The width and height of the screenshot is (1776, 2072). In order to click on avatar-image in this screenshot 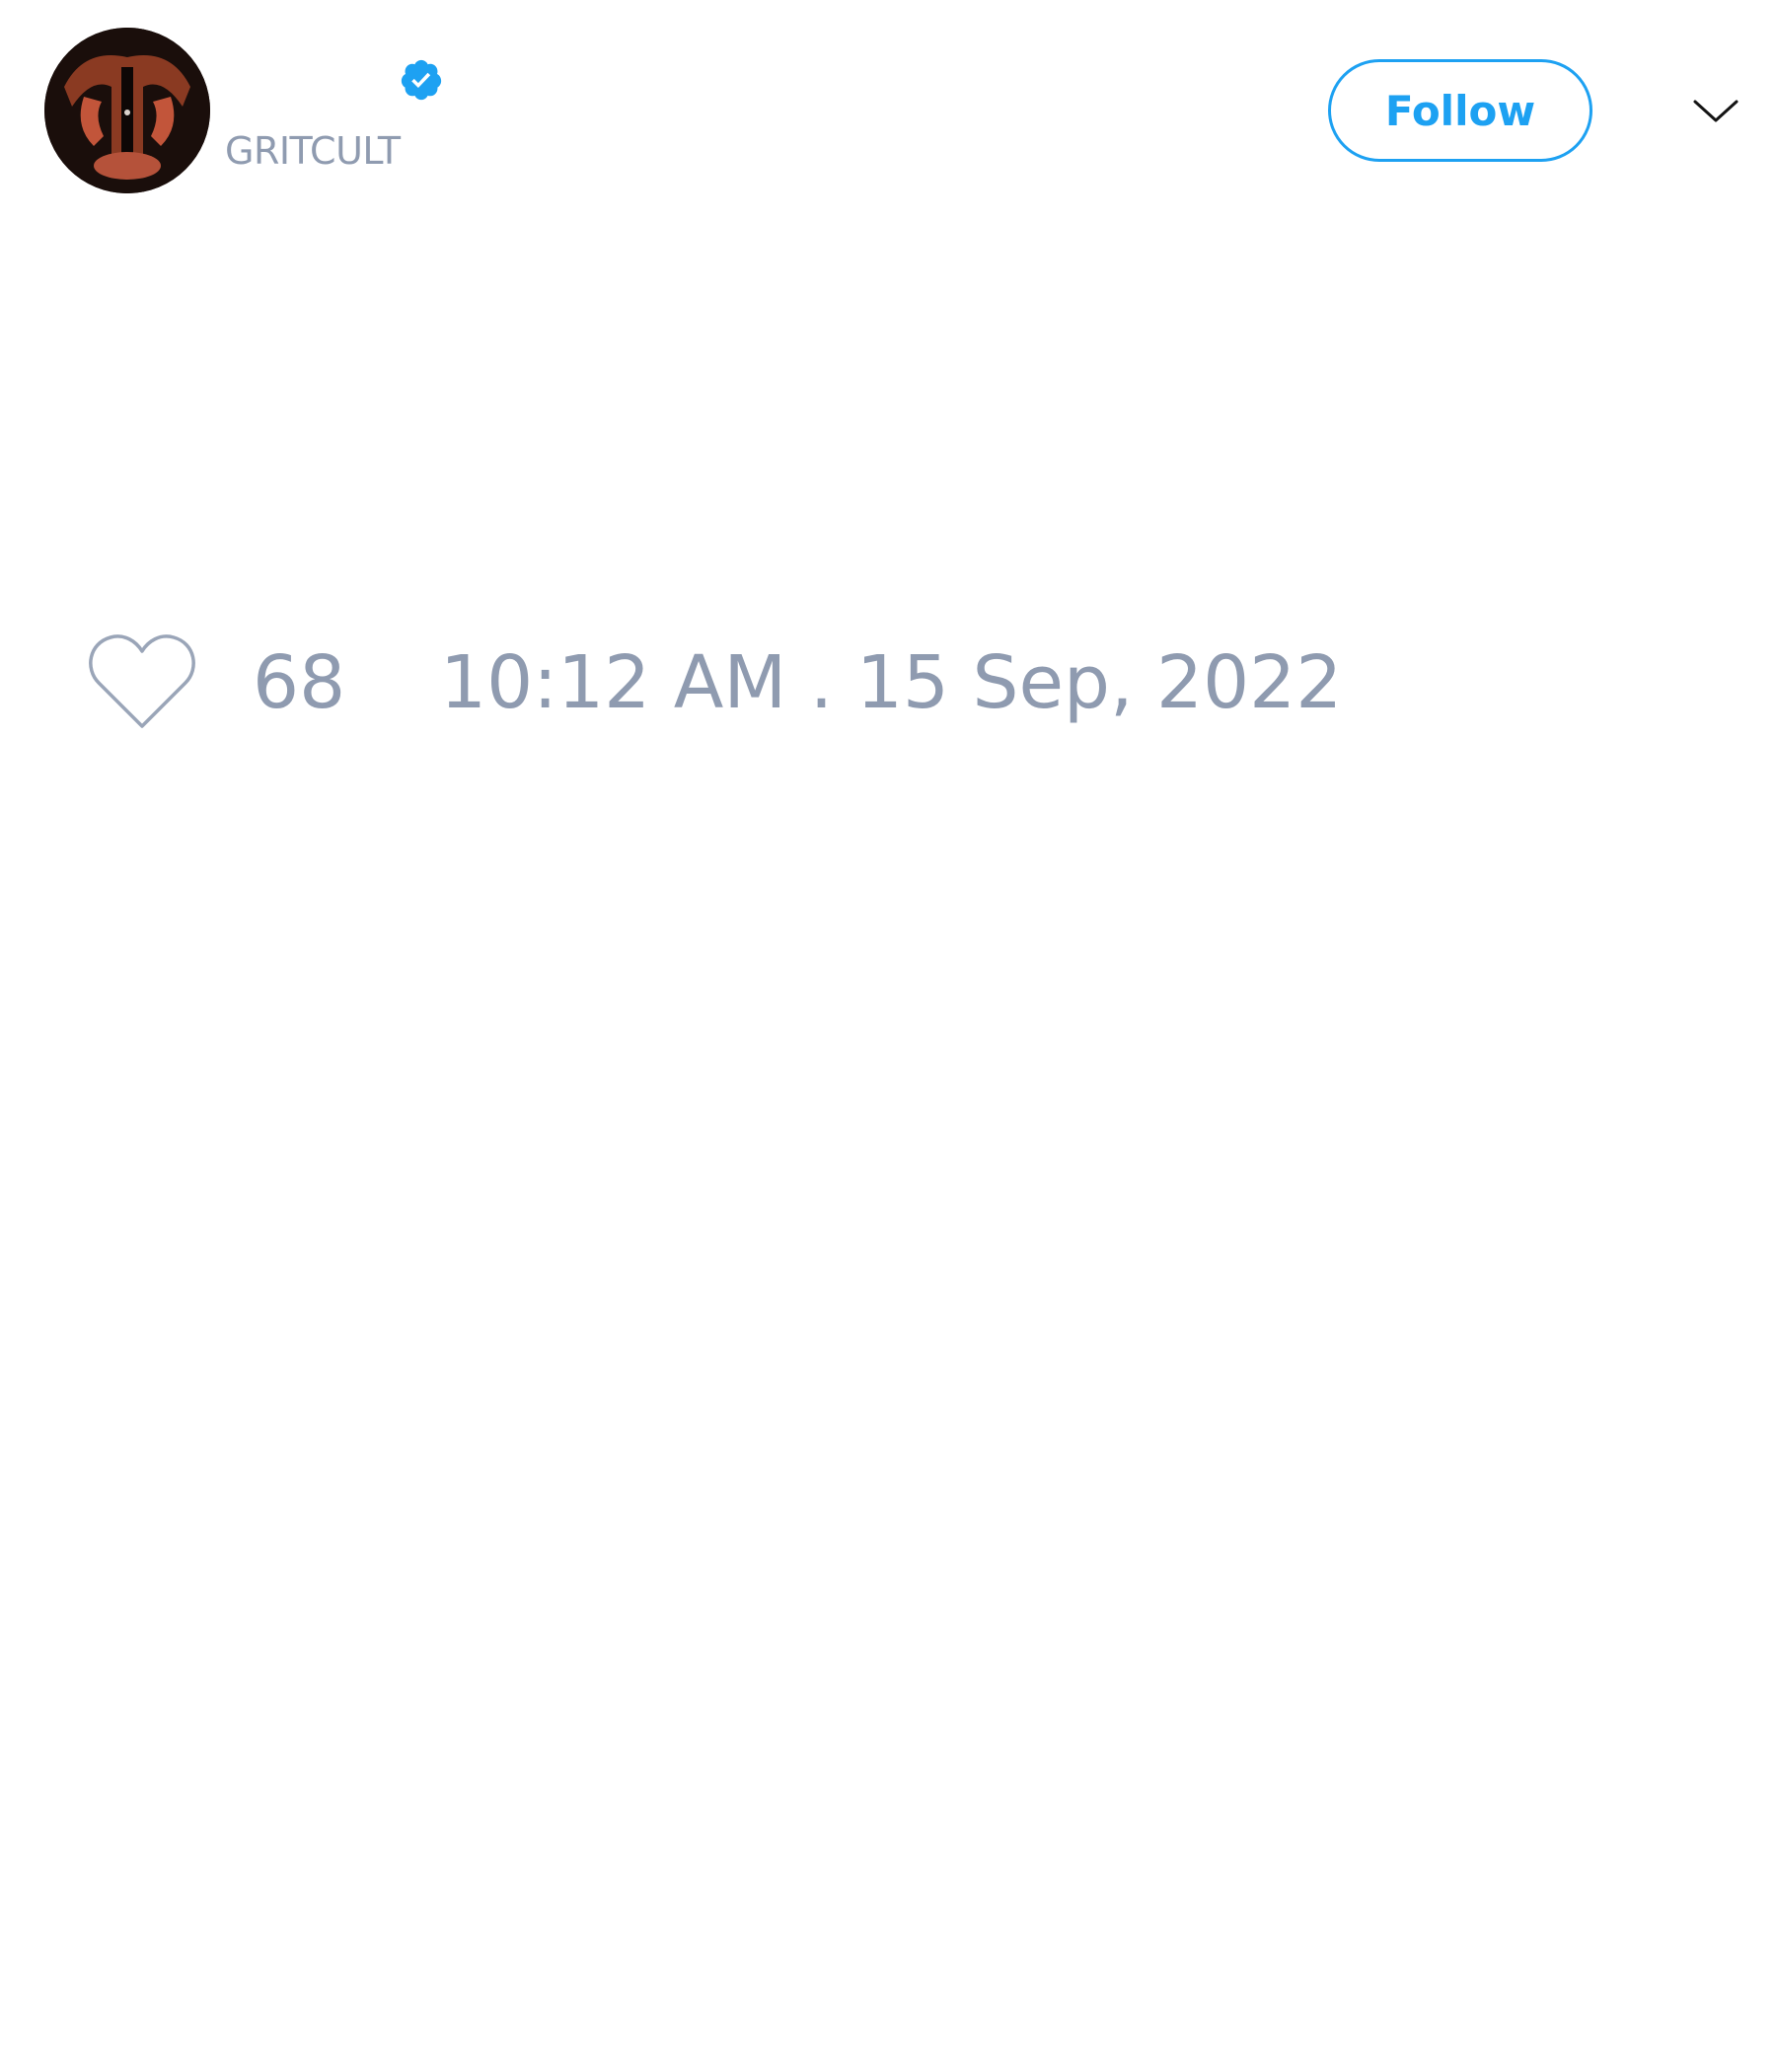, I will do `click(127, 111)`.